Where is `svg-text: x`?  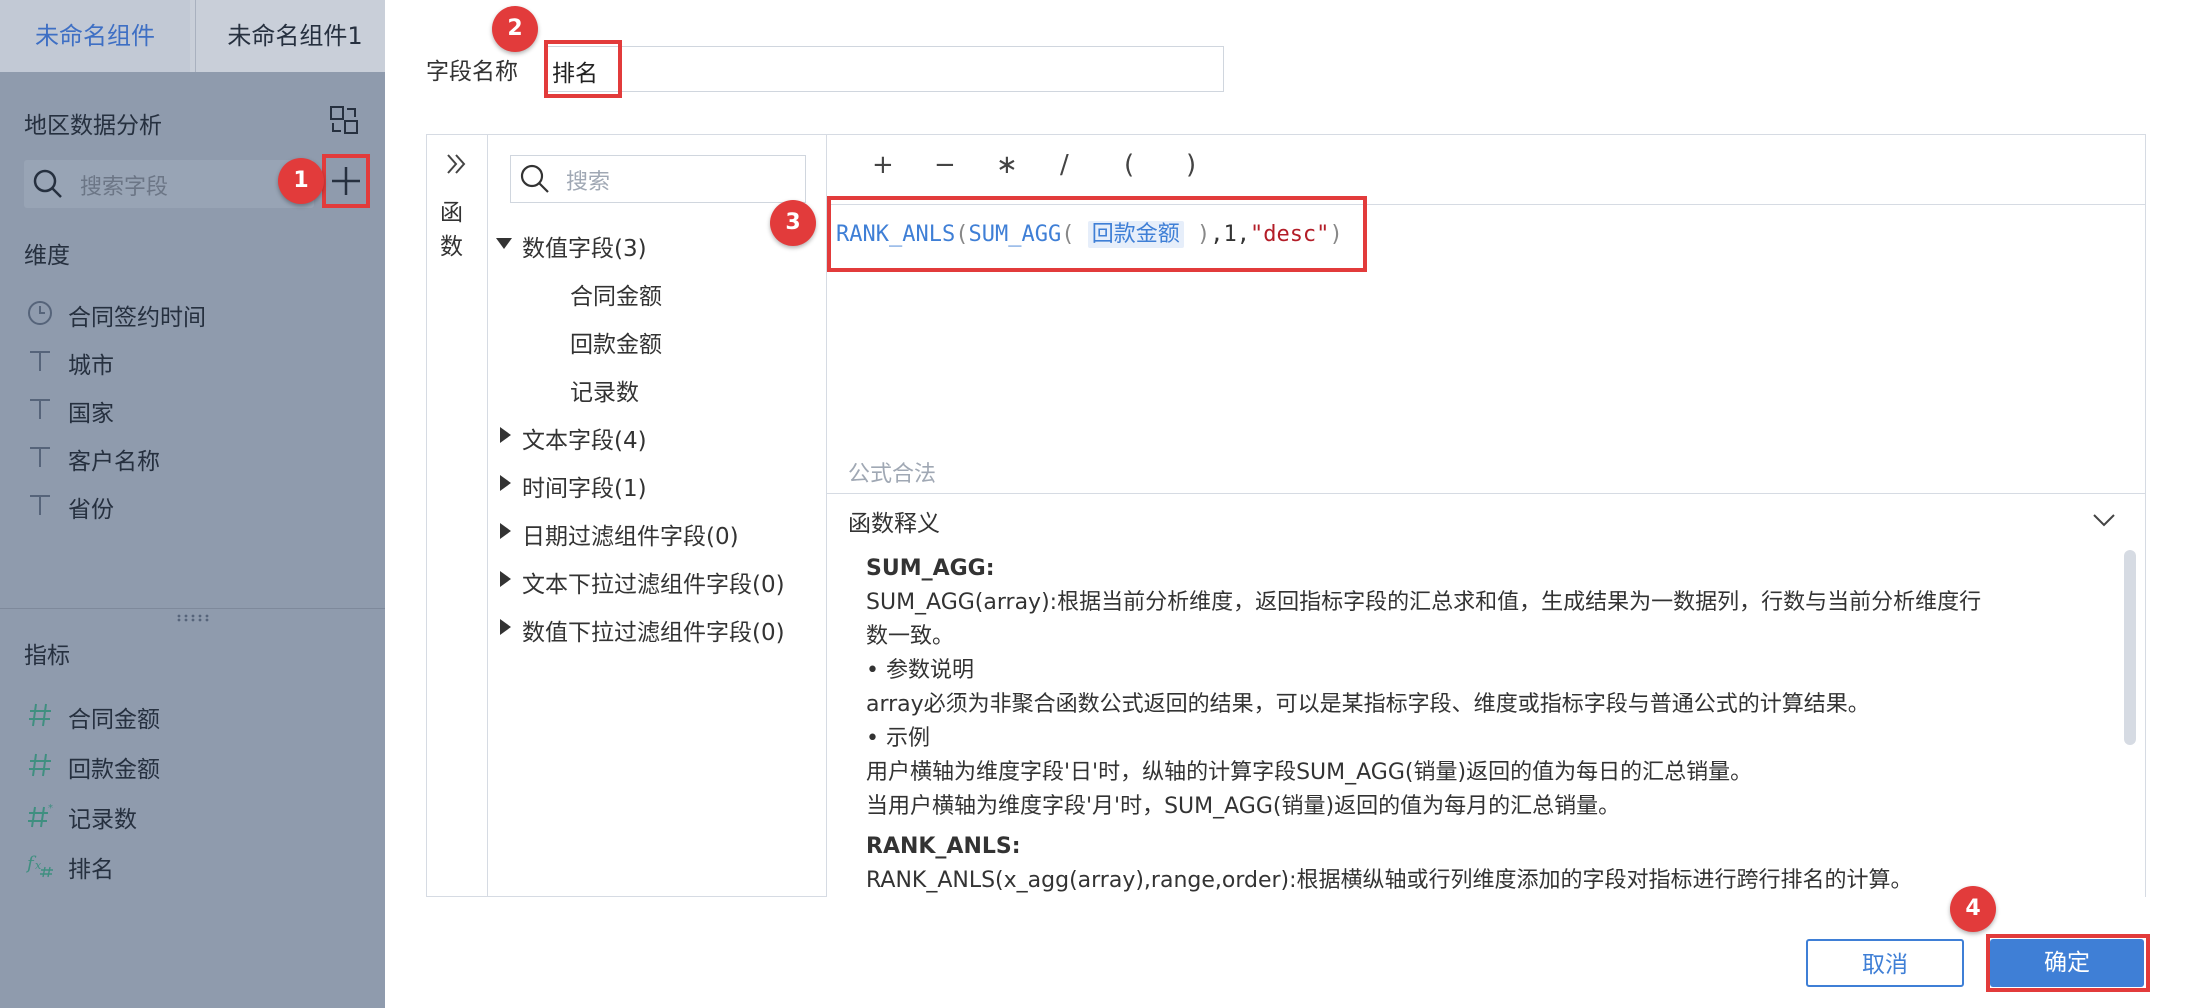 svg-text: x is located at coordinates (38, 865).